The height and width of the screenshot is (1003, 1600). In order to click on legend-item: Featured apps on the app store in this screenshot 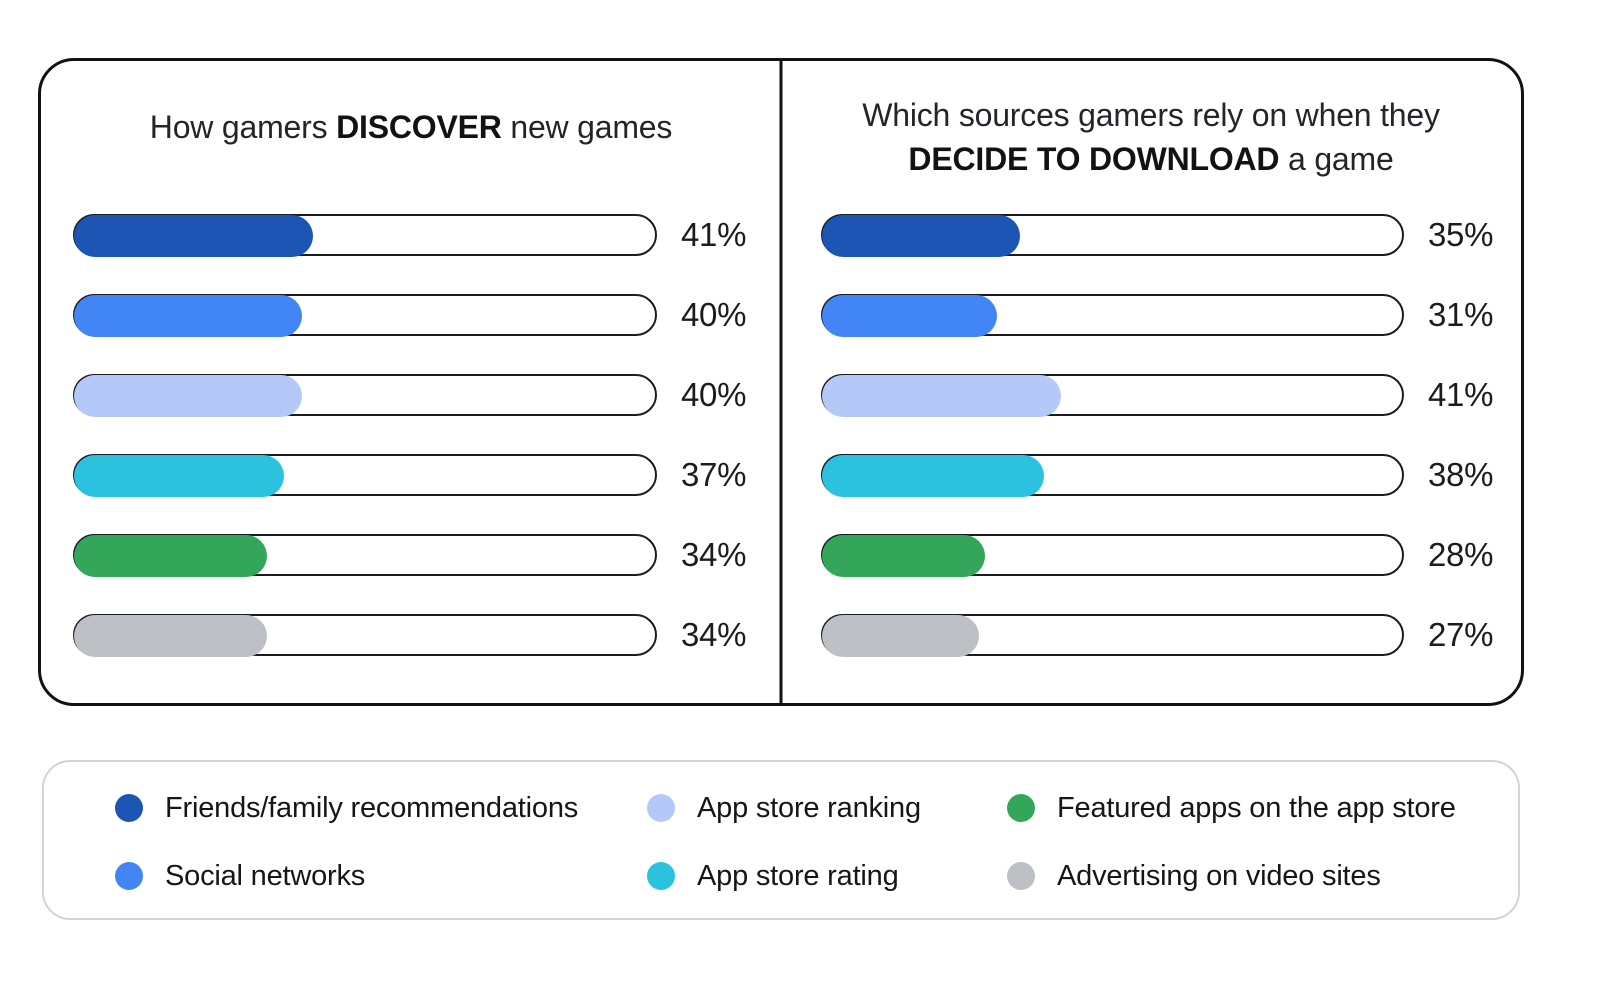, I will do `click(1231, 808)`.